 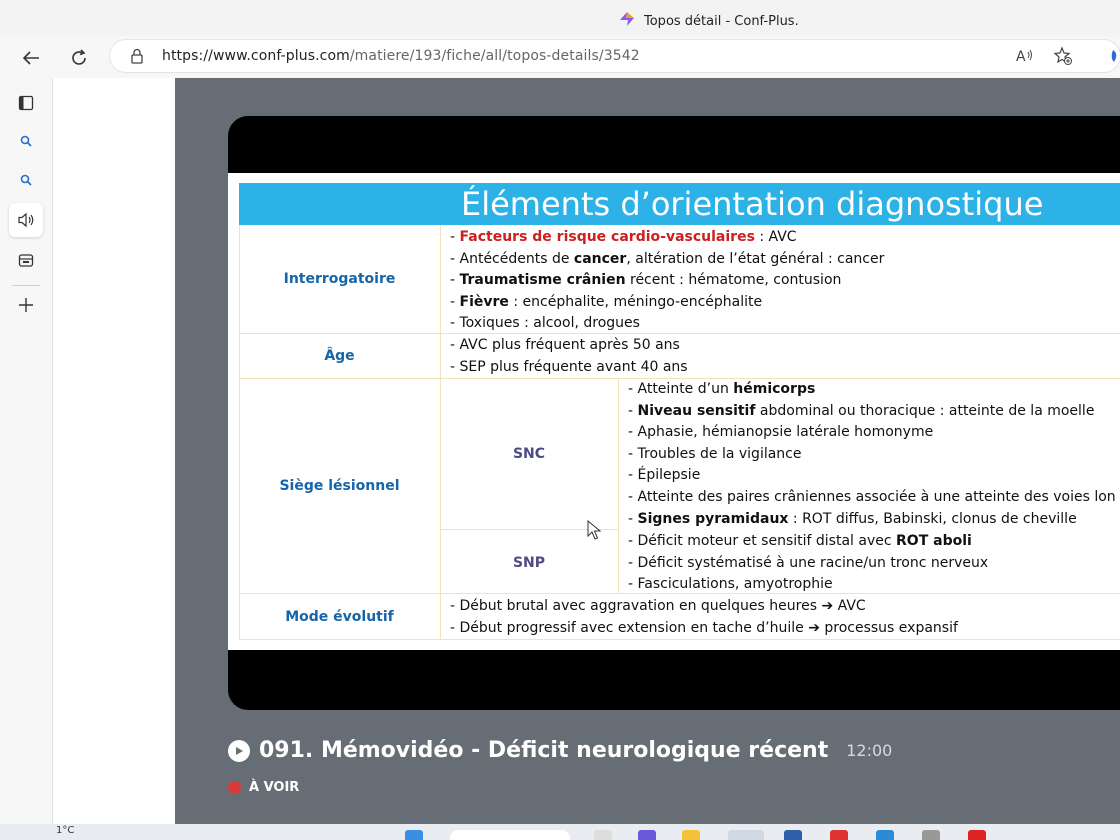 I want to click on tools-sidebar-button, so click(x=26, y=260).